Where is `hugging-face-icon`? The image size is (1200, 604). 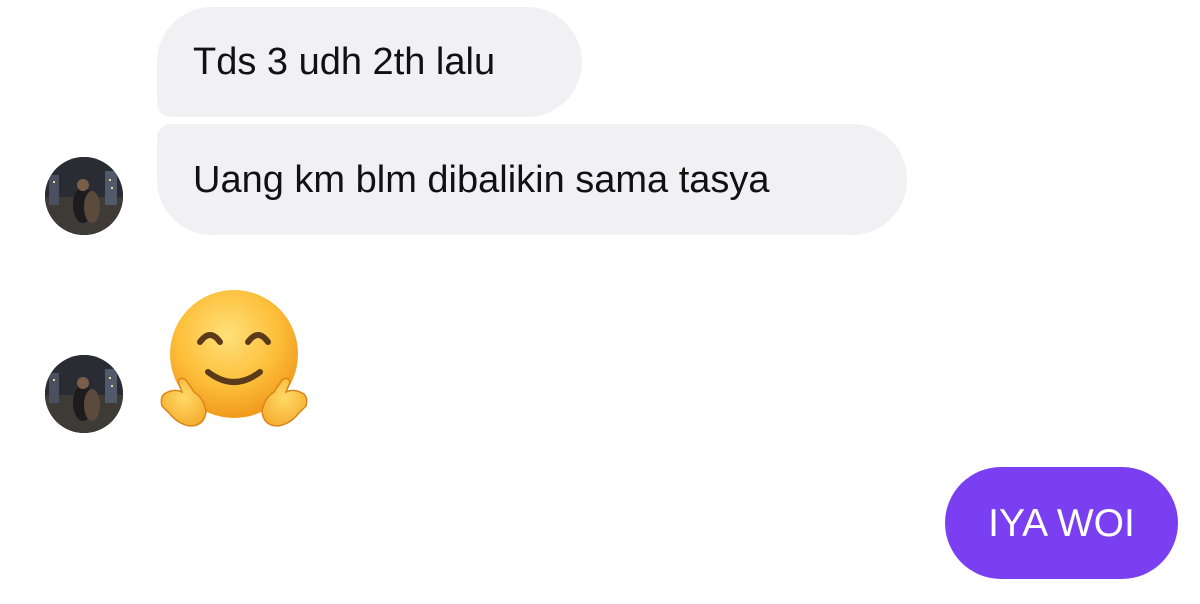
hugging-face-icon is located at coordinates (234, 358).